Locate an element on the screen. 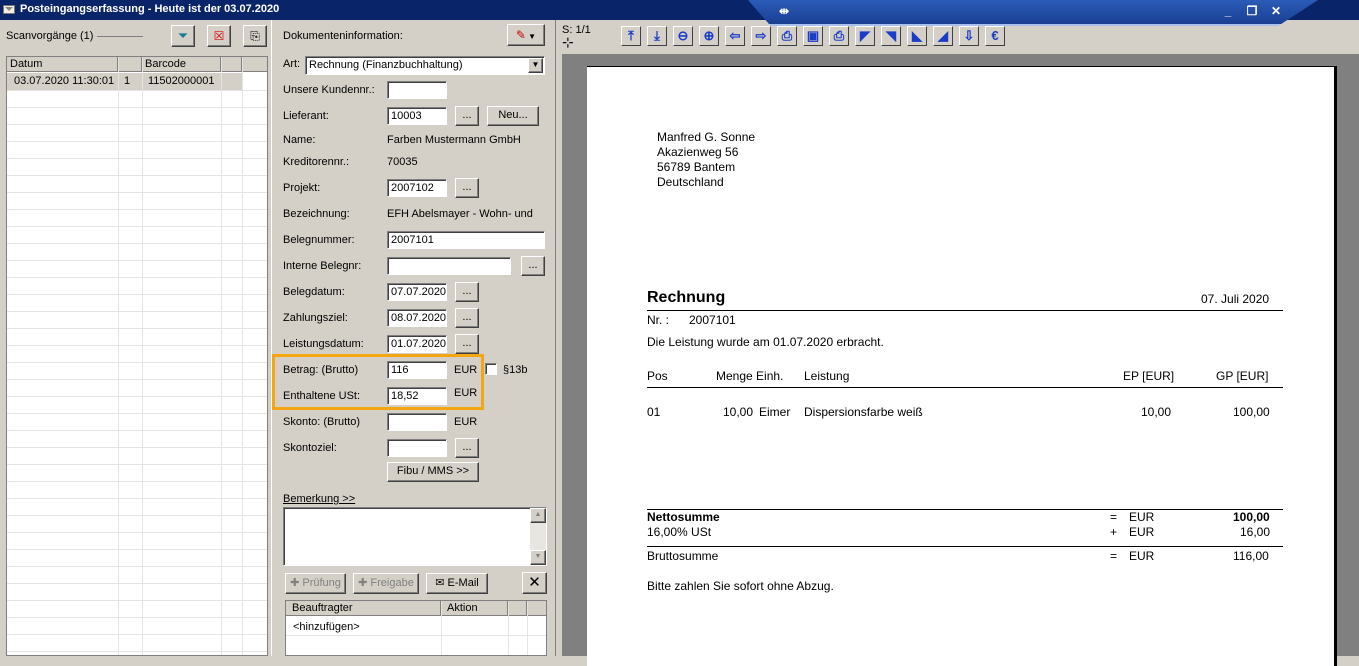 This screenshot has width=1359, height=666. table-row: 03.07.2020 11:30:01 1 11502000001 is located at coordinates (124, 81).